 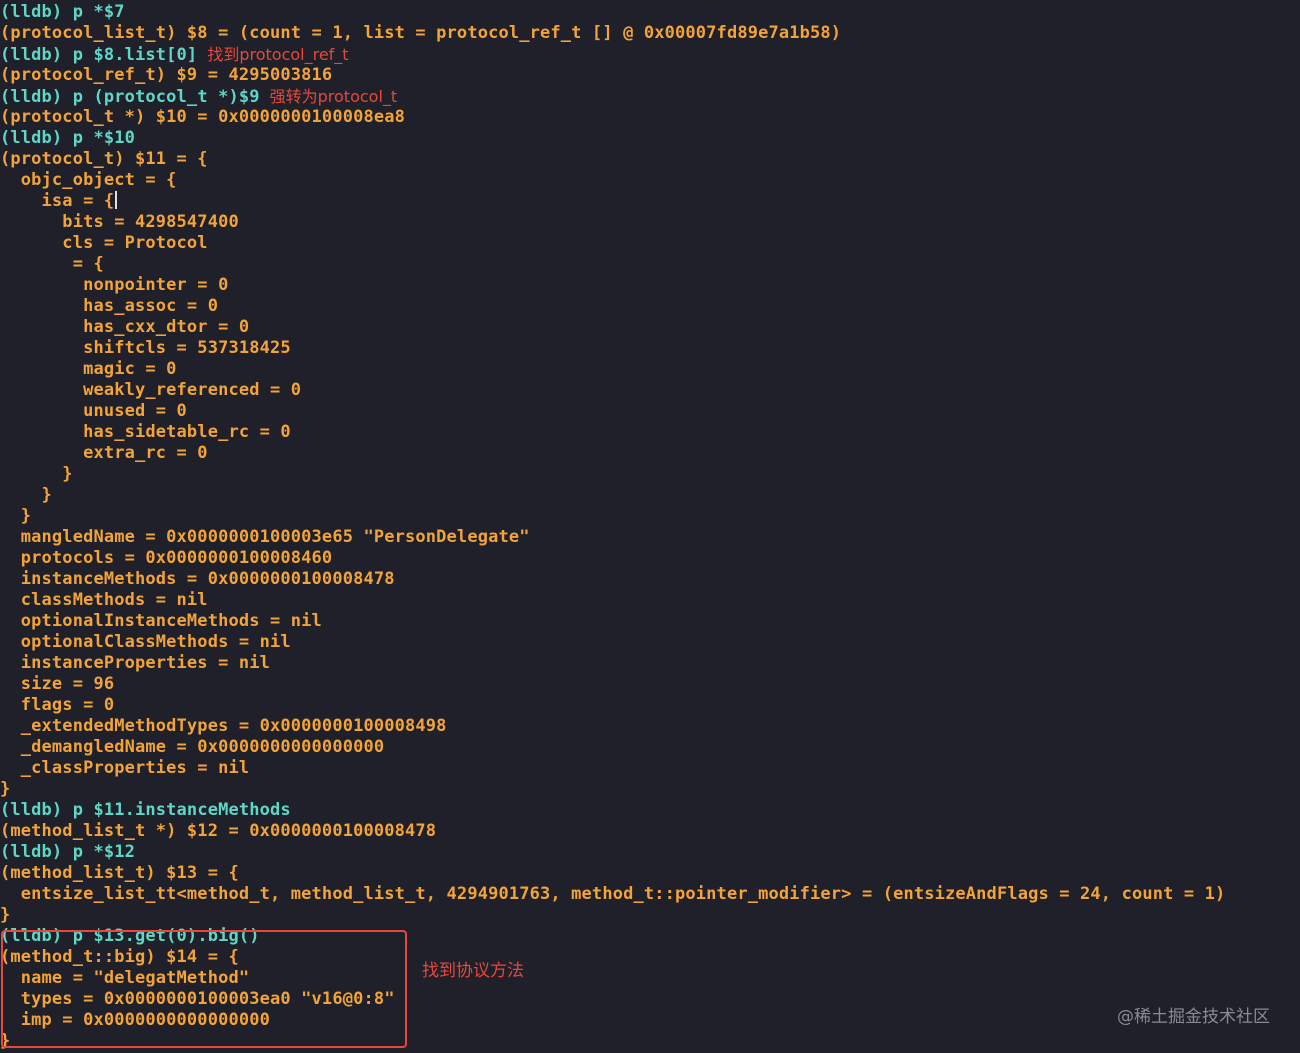 I want to click on output-line: size = 96, so click(x=57, y=684).